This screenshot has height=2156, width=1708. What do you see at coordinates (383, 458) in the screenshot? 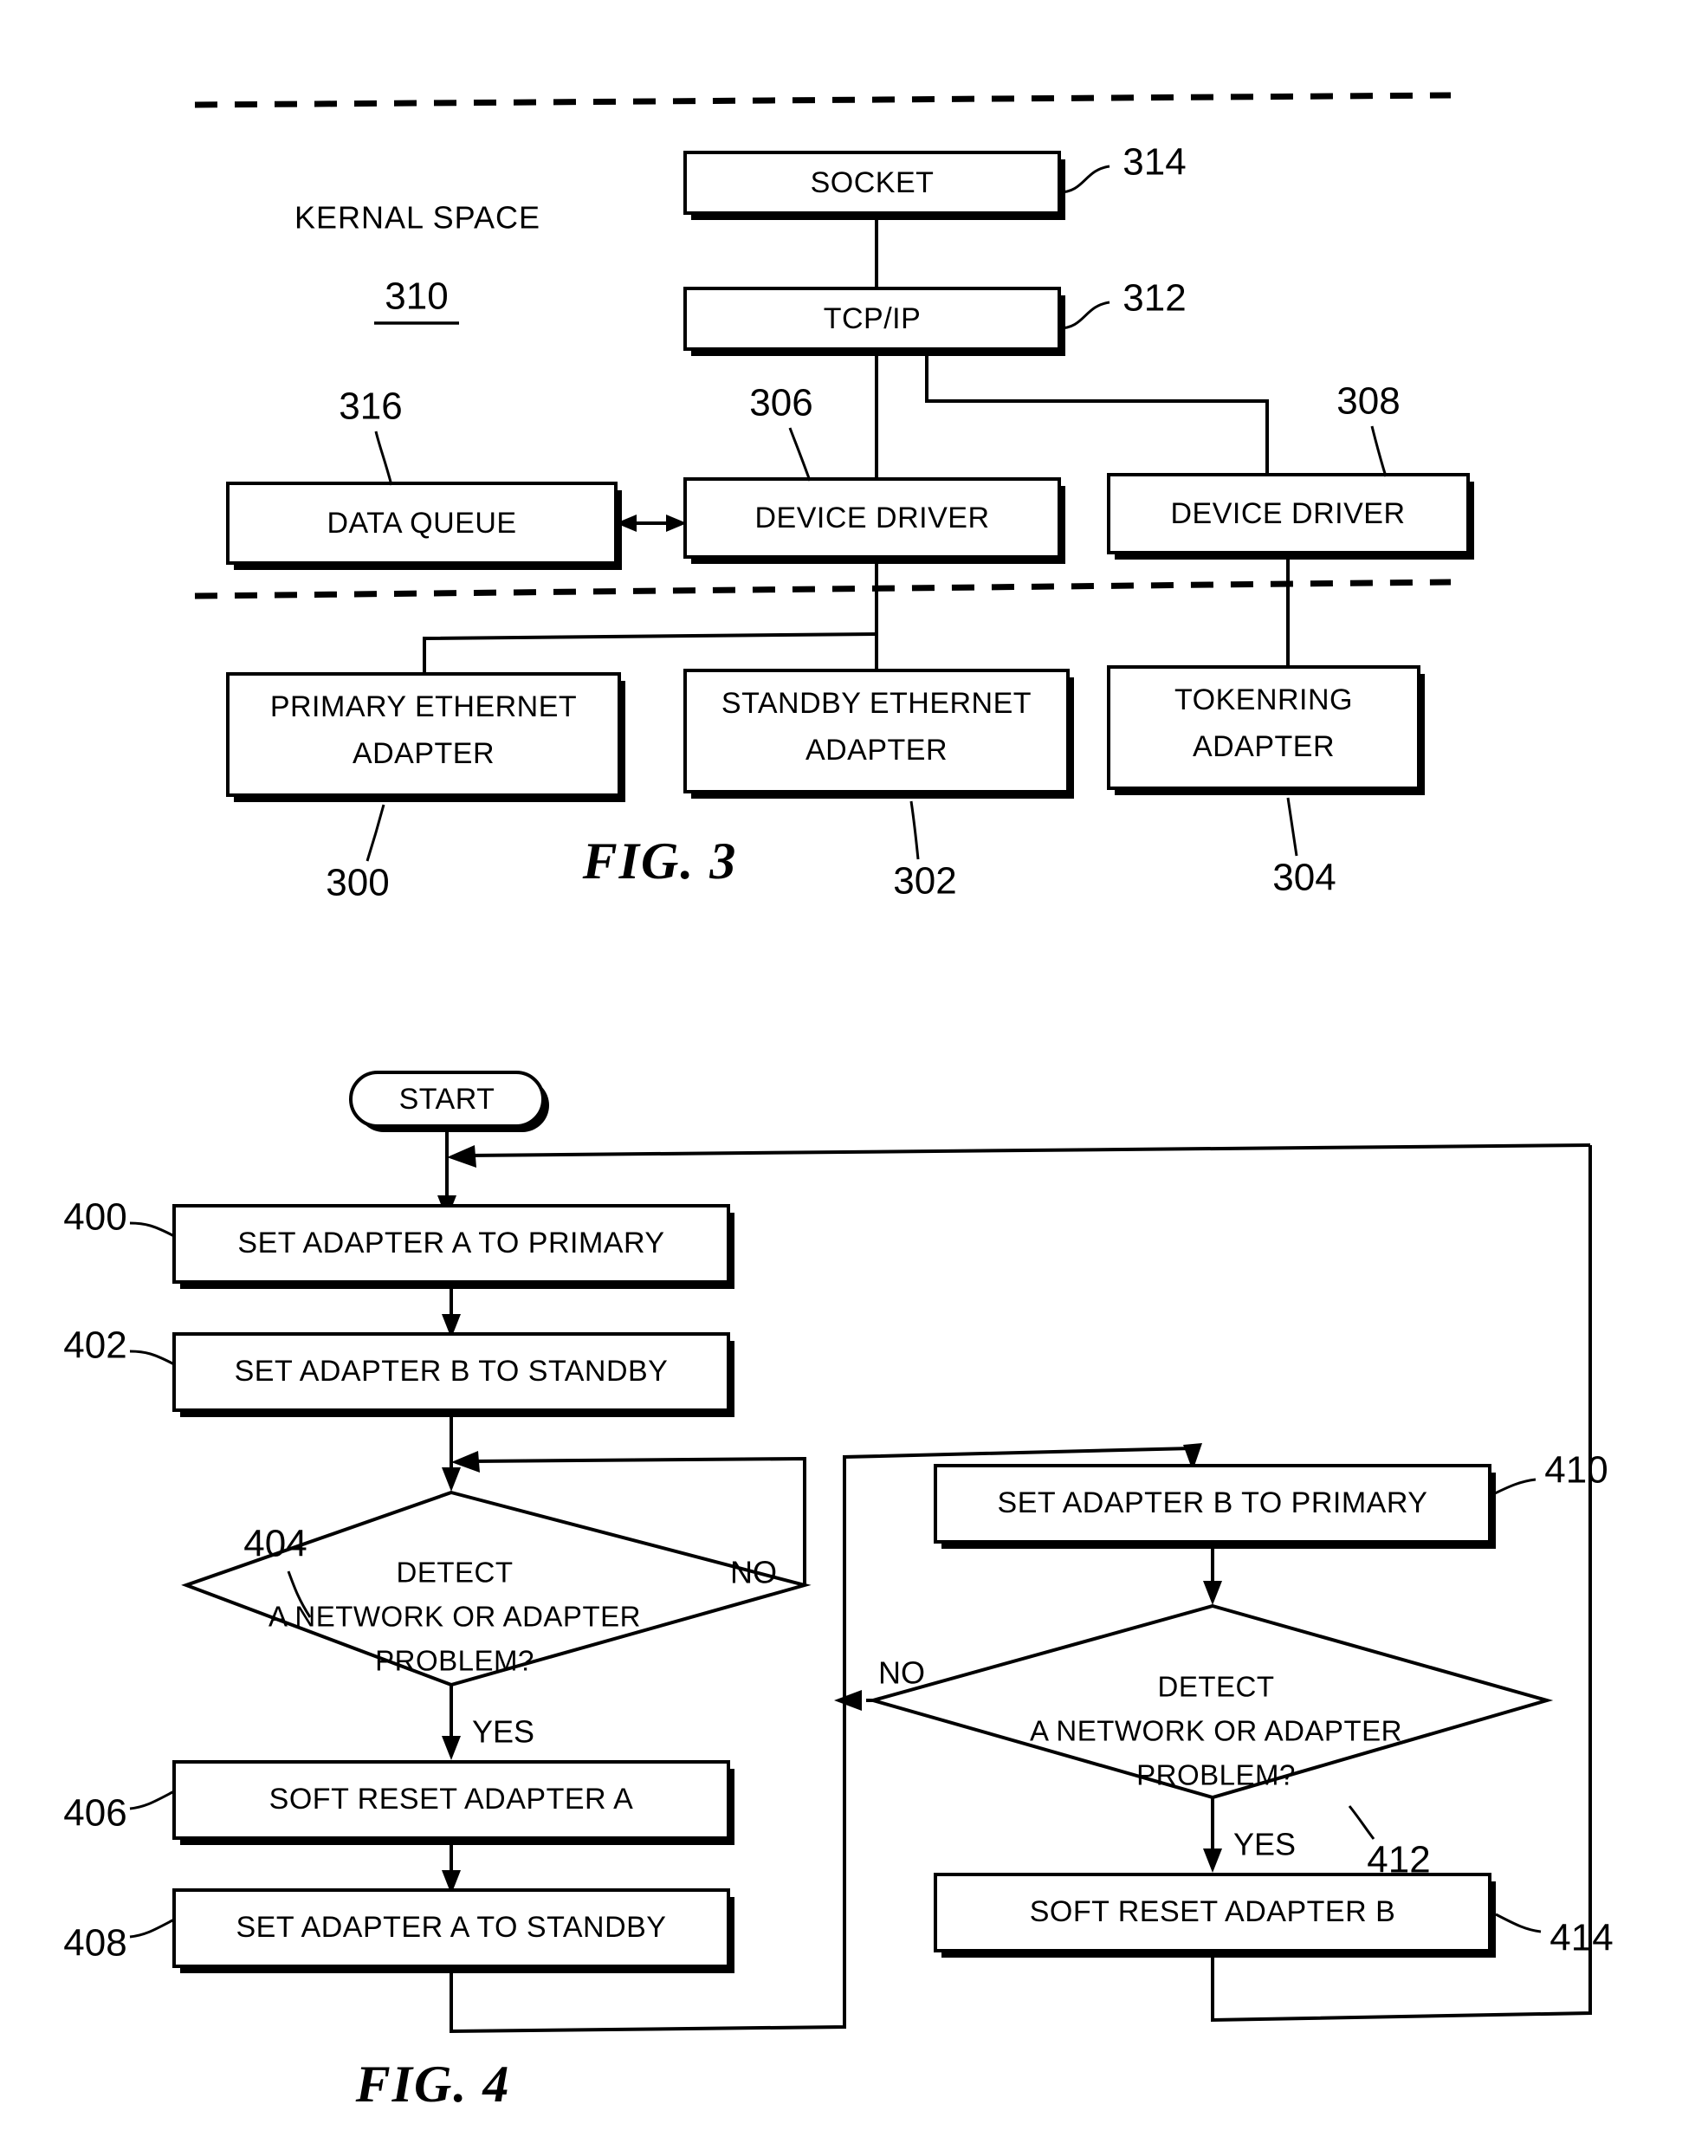
I see `data-queue-ref-leader` at bounding box center [383, 458].